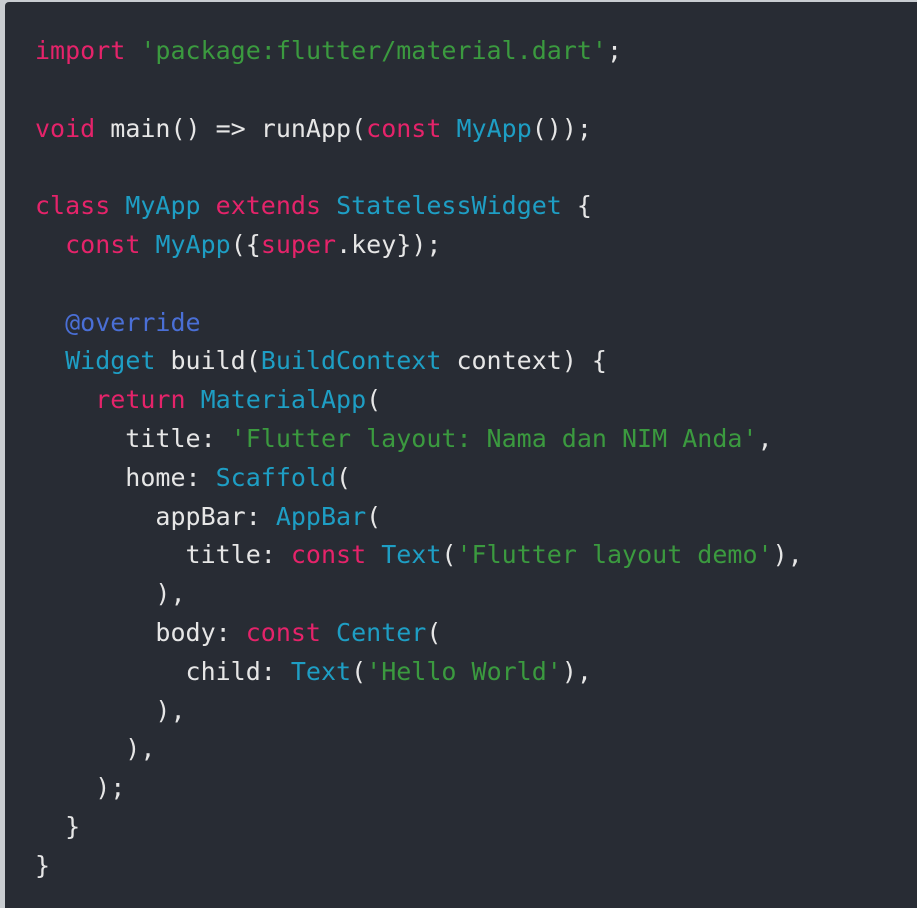 This screenshot has height=908, width=917. Describe the element at coordinates (476, 323) in the screenshot. I see `code-line: @override` at that location.